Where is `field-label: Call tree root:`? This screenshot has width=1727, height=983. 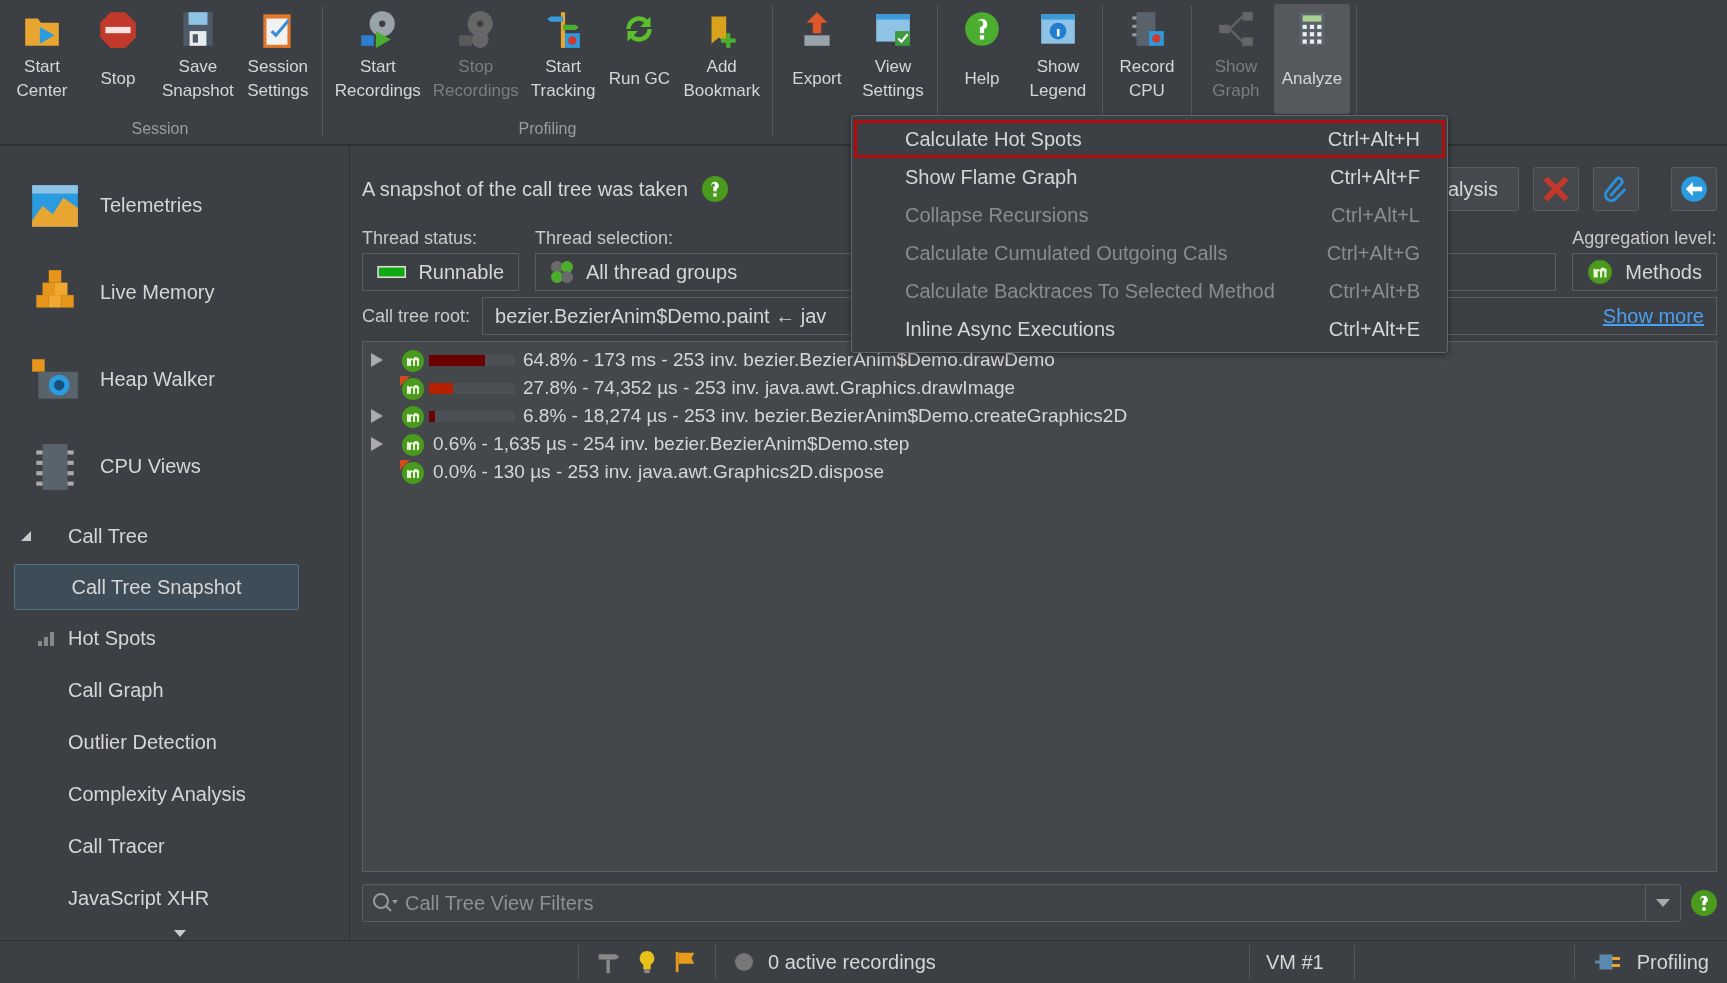 field-label: Call tree root: is located at coordinates (416, 316).